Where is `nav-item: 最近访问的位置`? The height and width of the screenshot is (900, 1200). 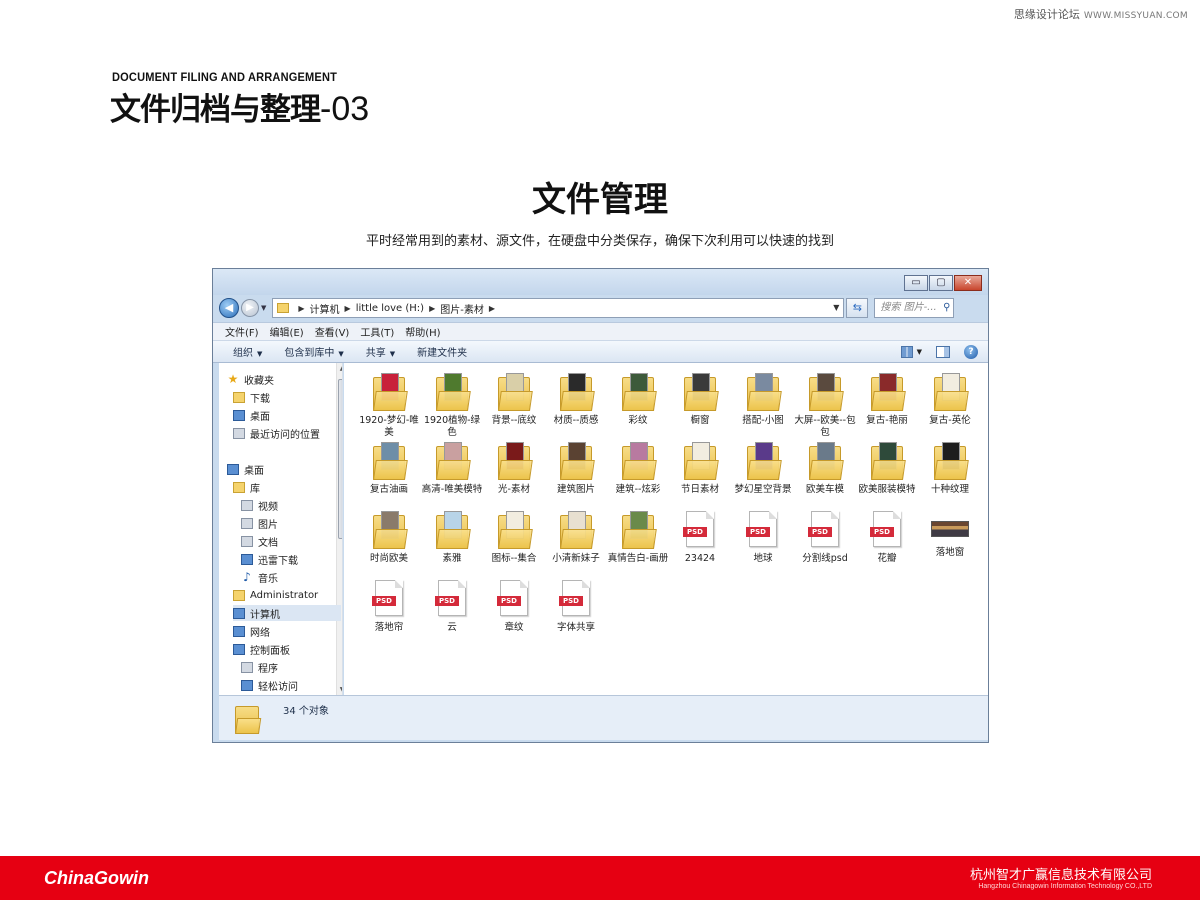
nav-item: 最近访问的位置 is located at coordinates (276, 433).